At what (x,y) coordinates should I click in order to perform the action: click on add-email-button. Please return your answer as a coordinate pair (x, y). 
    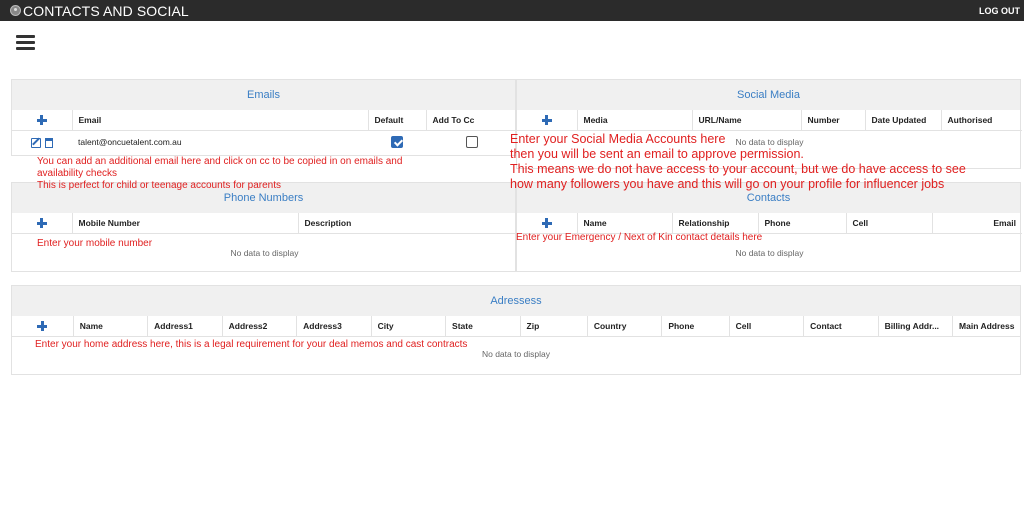
    Looking at the image, I should click on (42, 120).